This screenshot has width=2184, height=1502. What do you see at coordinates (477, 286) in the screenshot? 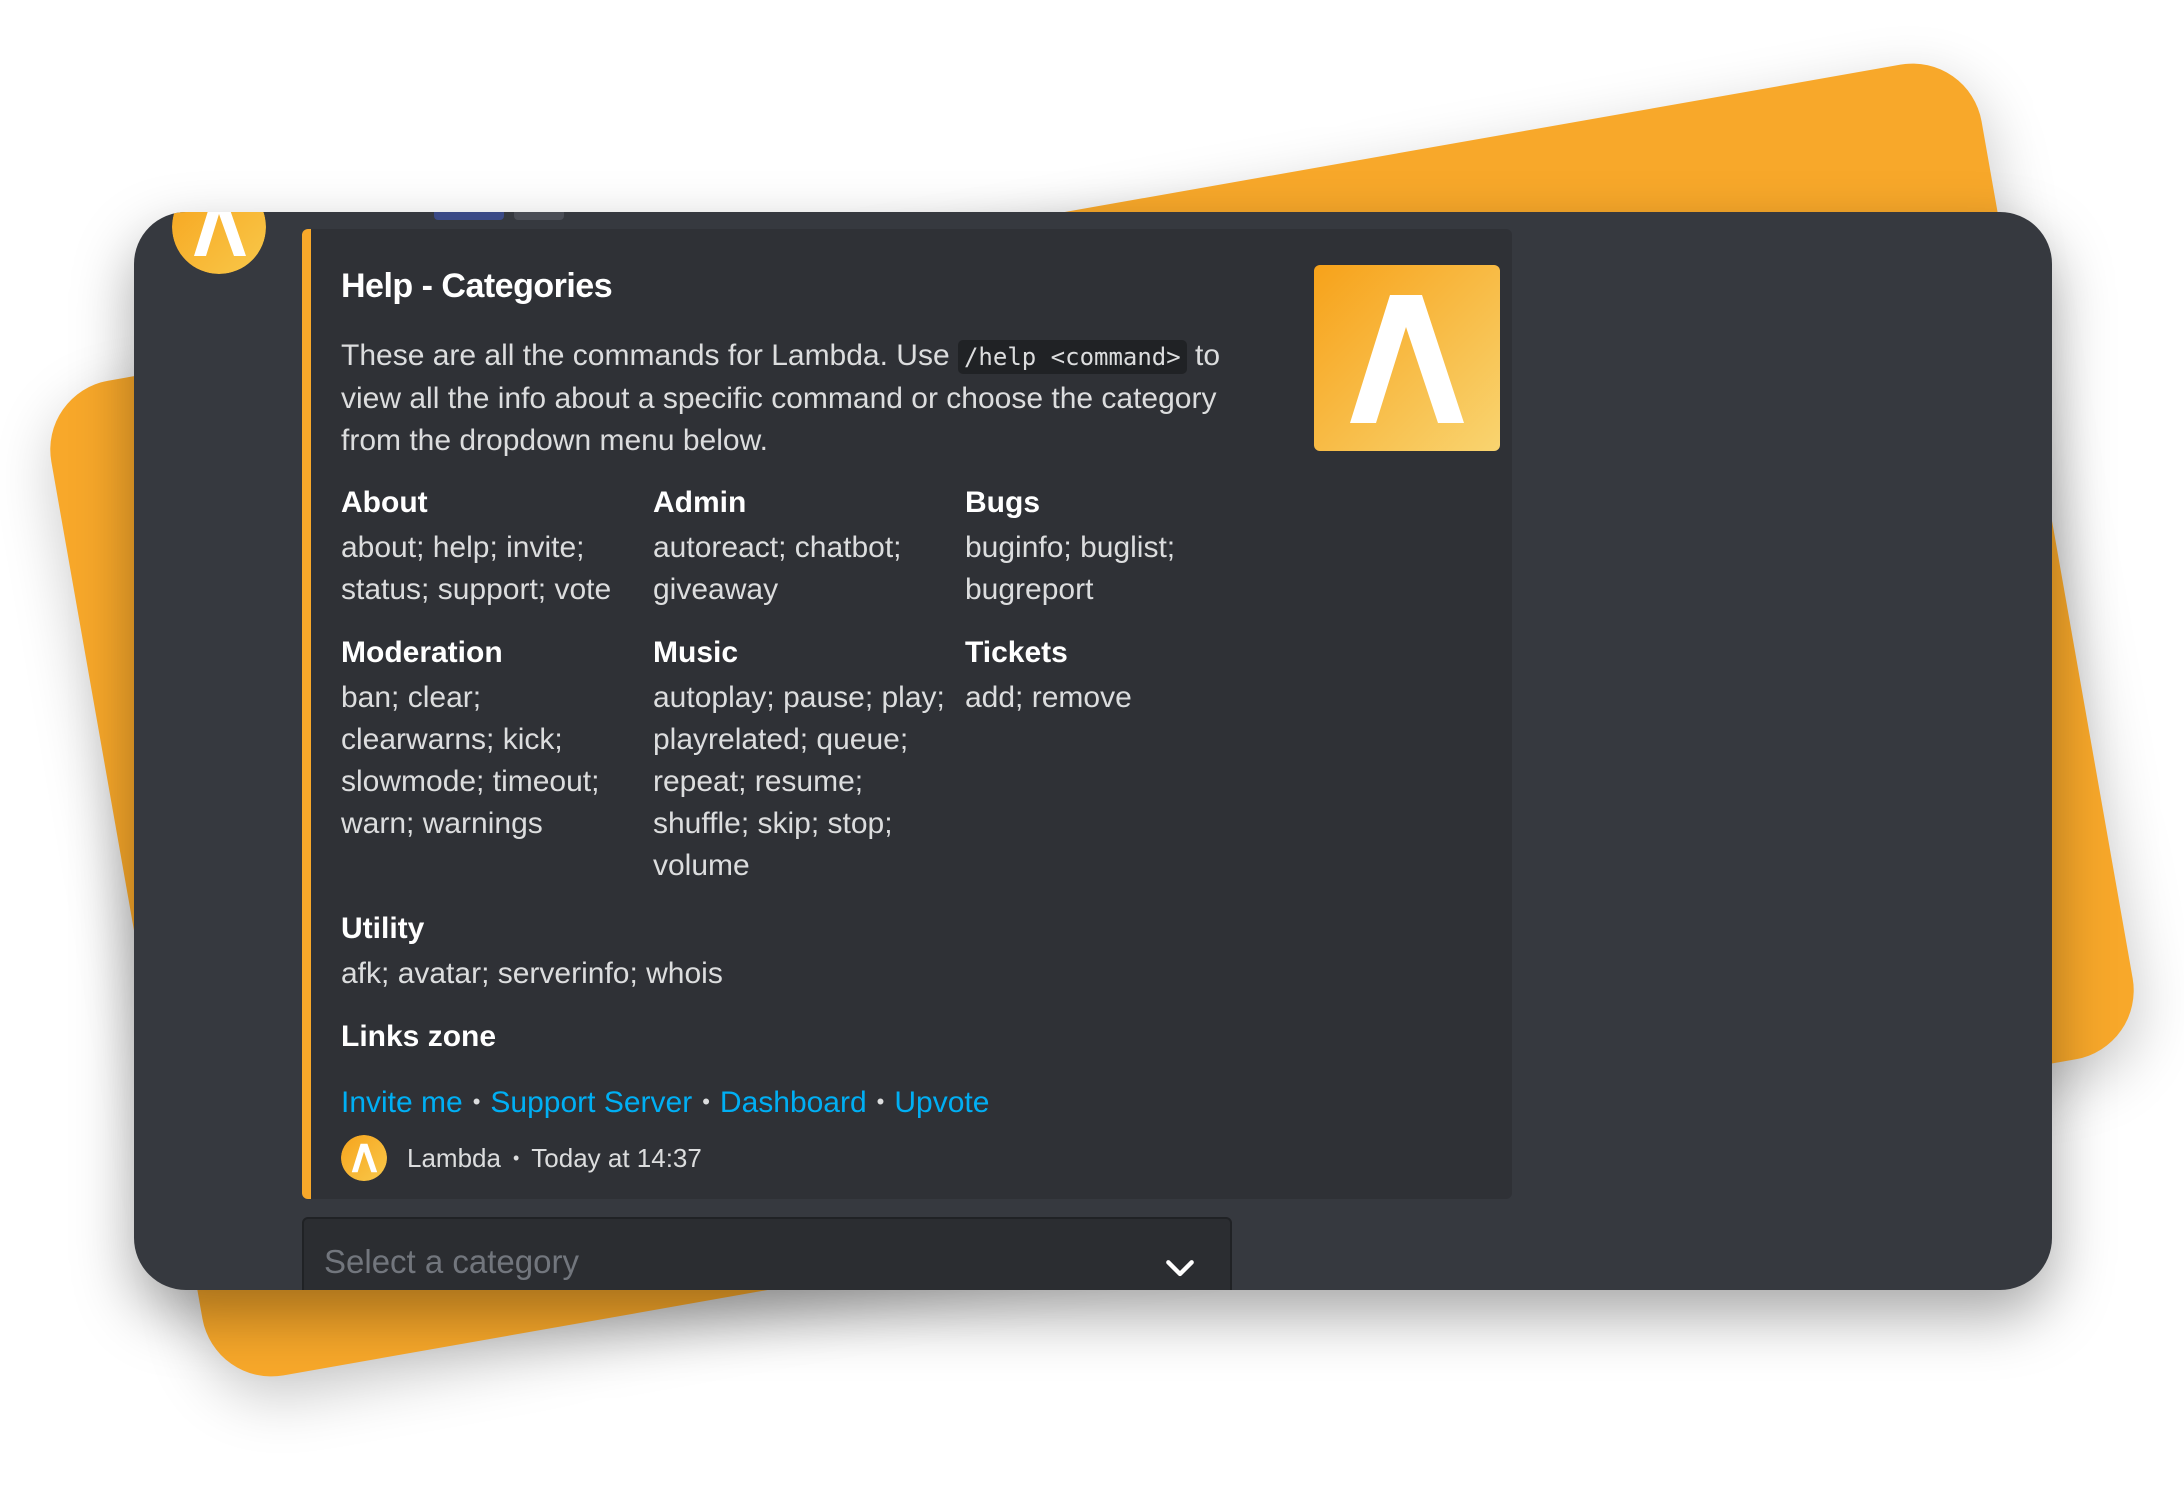
I see `embed-title: Help - Categories` at bounding box center [477, 286].